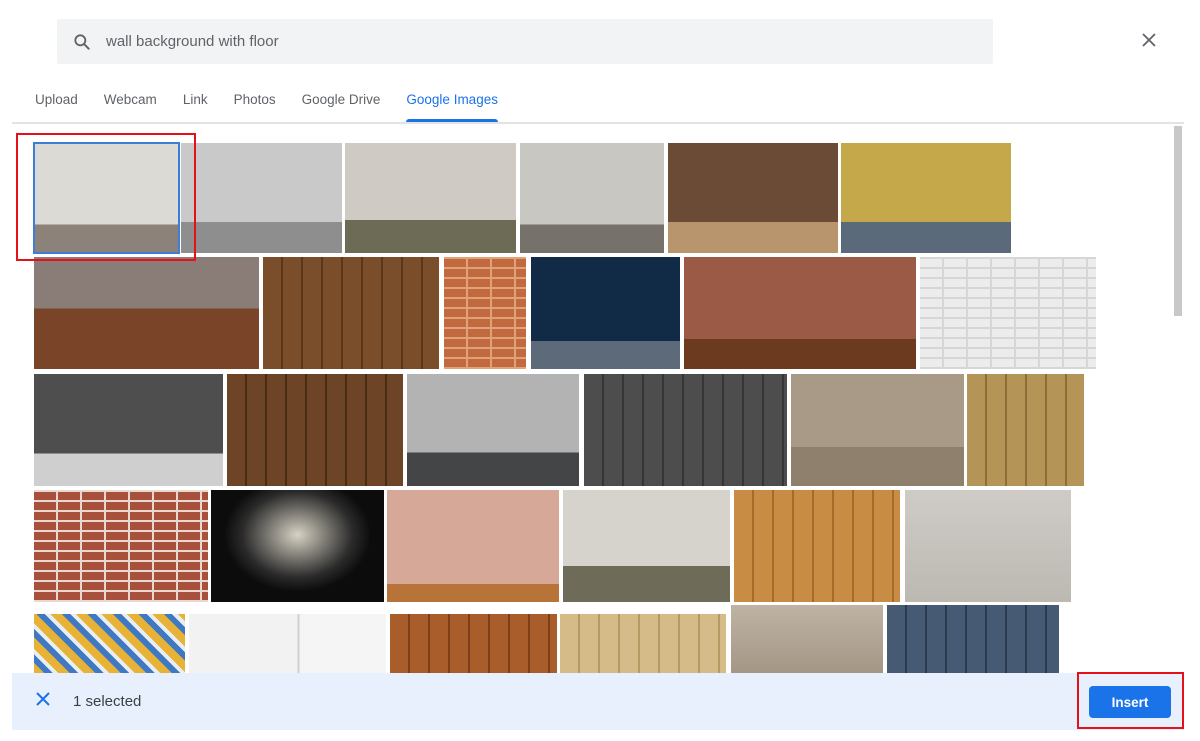 The height and width of the screenshot is (741, 1200). What do you see at coordinates (80, 42) in the screenshot?
I see `search-icon` at bounding box center [80, 42].